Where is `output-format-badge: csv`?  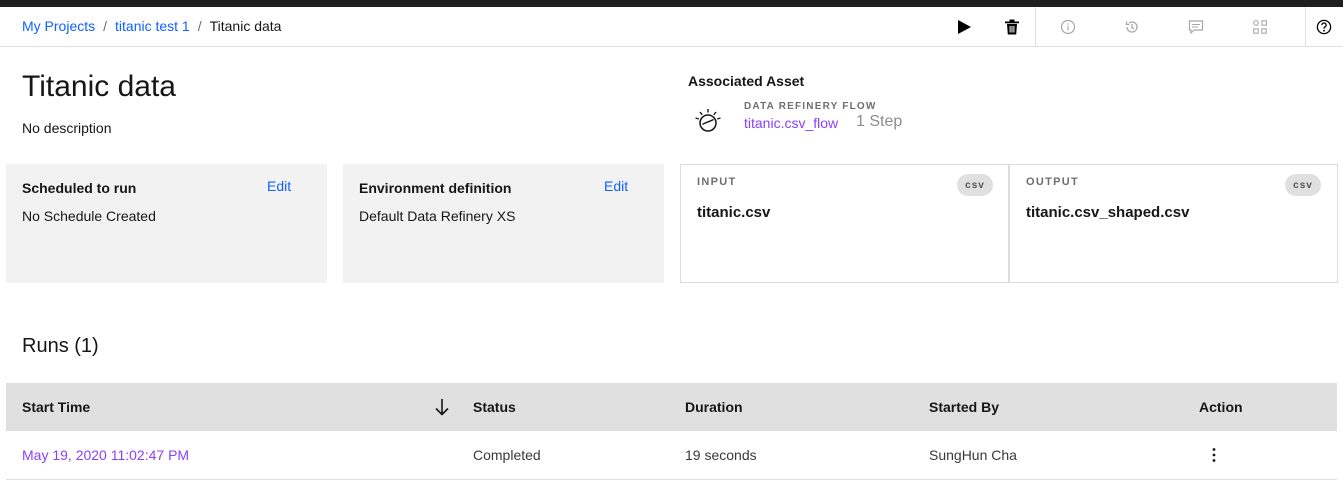 output-format-badge: csv is located at coordinates (1303, 185).